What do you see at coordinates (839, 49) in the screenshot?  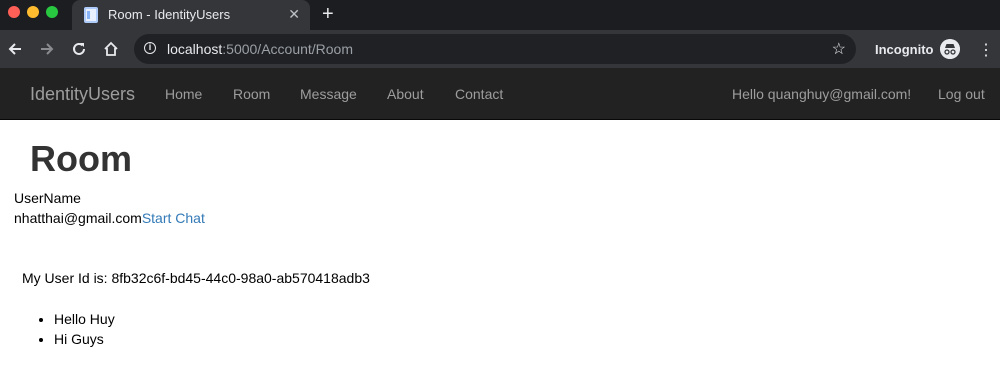 I see `bookmark-star-icon: ☆` at bounding box center [839, 49].